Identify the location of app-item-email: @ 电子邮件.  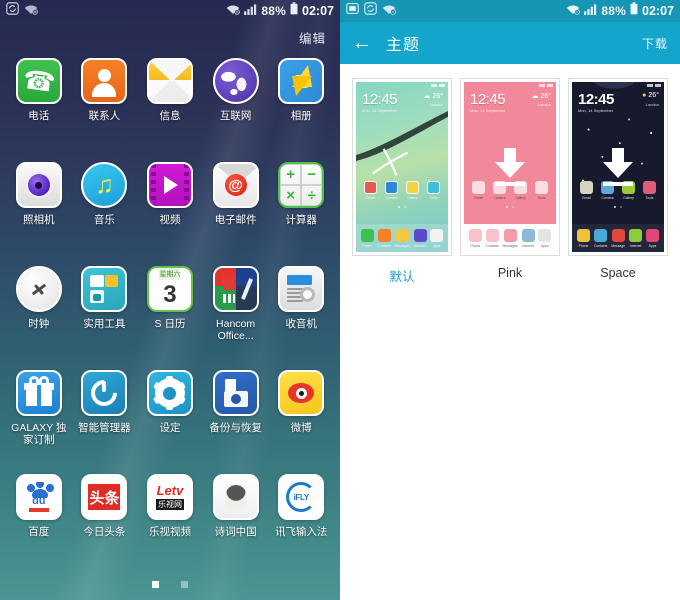
(236, 212).